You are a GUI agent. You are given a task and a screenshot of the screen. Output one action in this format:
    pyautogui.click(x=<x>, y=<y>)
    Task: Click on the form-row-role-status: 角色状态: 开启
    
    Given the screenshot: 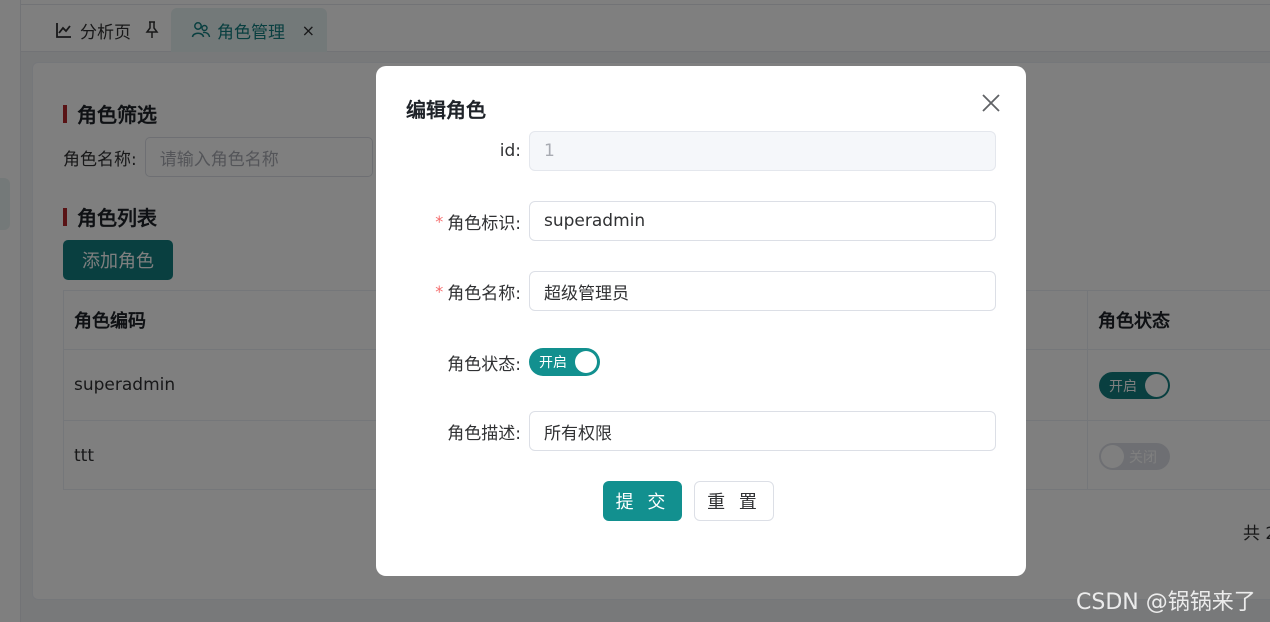 What is the action you would take?
    pyautogui.click(x=701, y=362)
    